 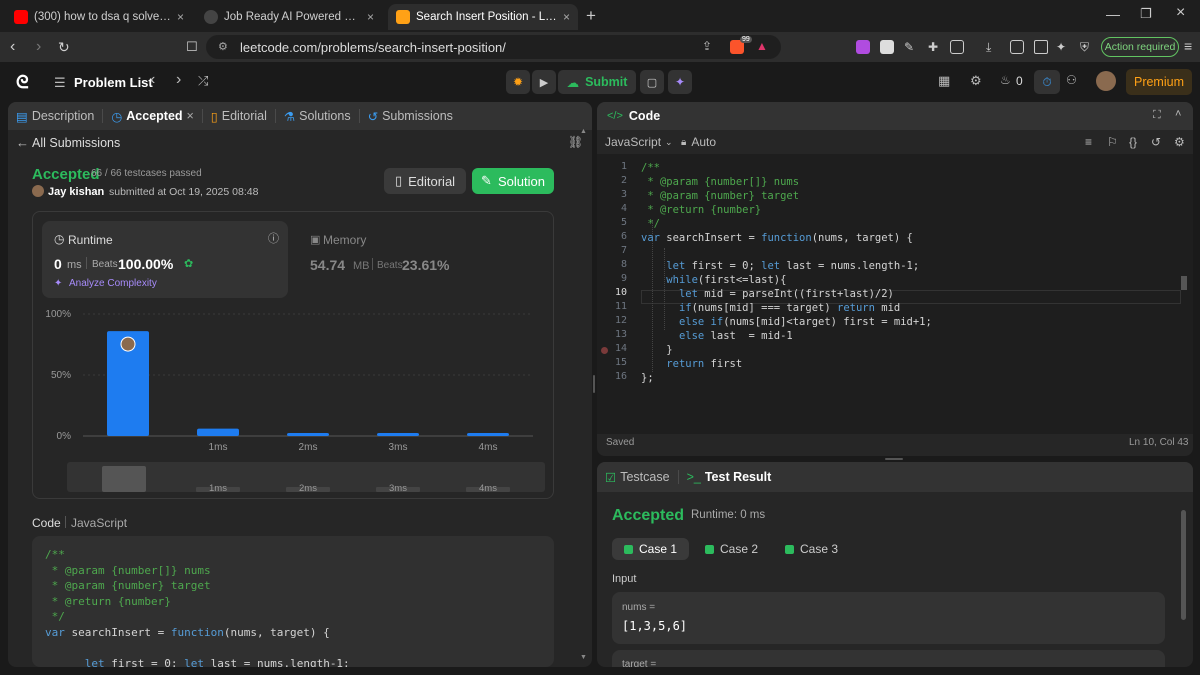 What do you see at coordinates (99, 523) in the screenshot?
I see `code-language: JavaScript` at bounding box center [99, 523].